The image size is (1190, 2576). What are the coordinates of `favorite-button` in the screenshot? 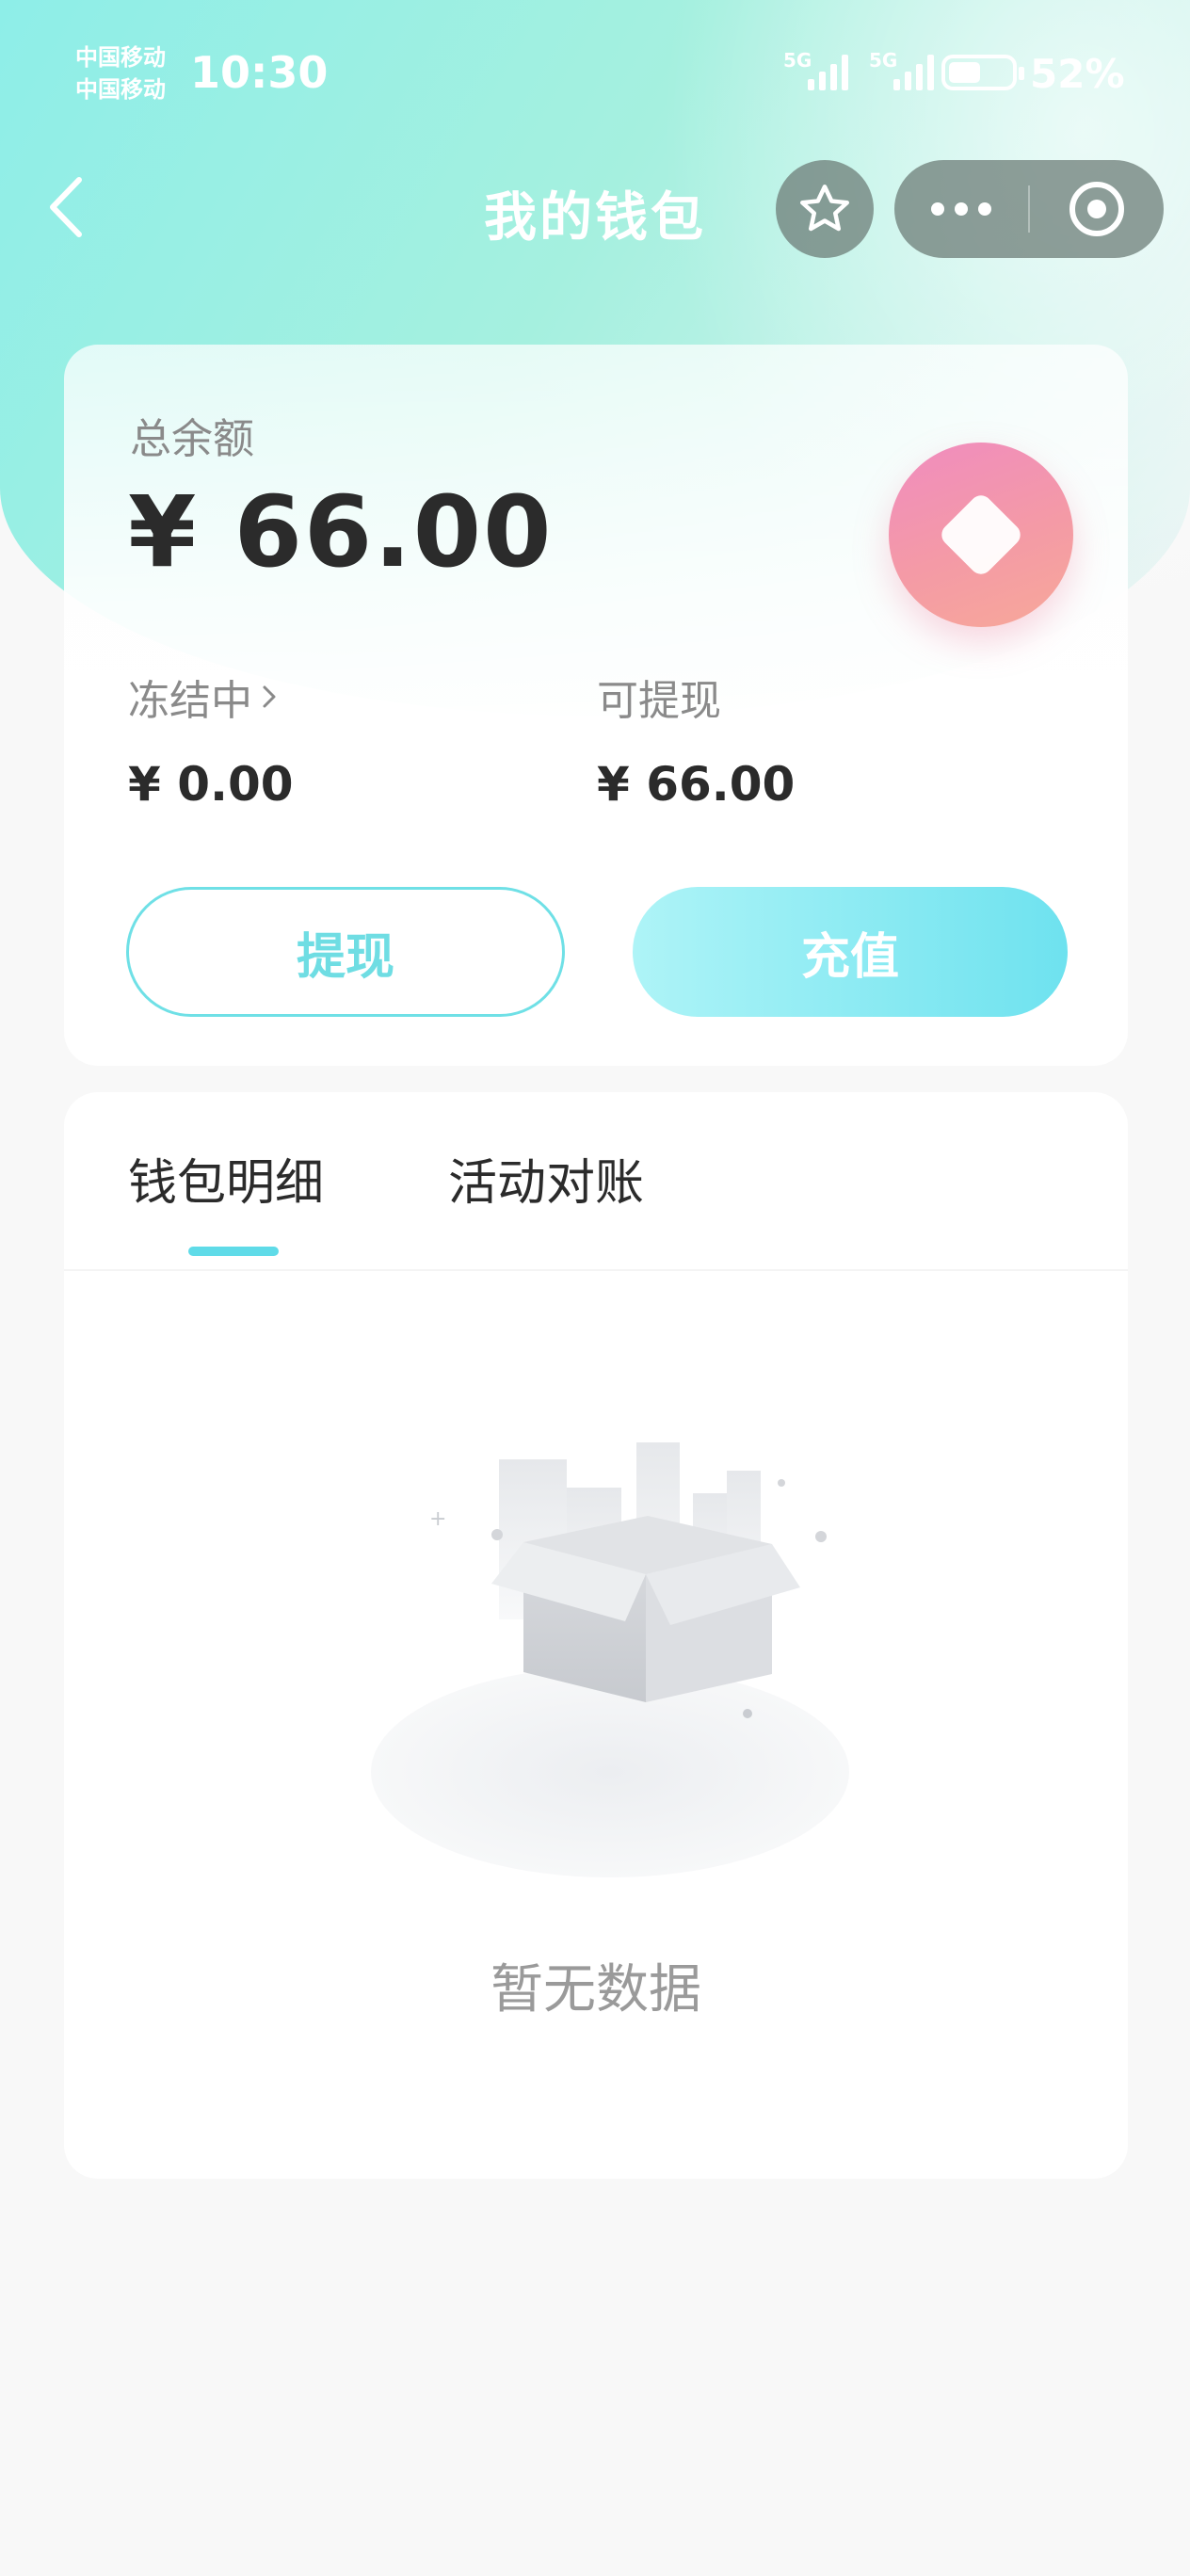 It's located at (825, 209).